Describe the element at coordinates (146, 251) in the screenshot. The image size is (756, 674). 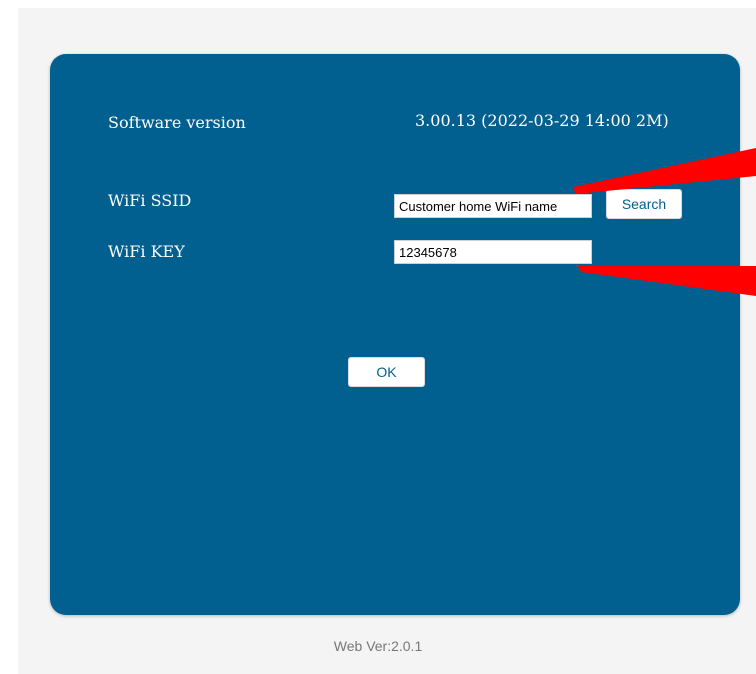
I see `wifi-key-label: WiFi KEY` at that location.